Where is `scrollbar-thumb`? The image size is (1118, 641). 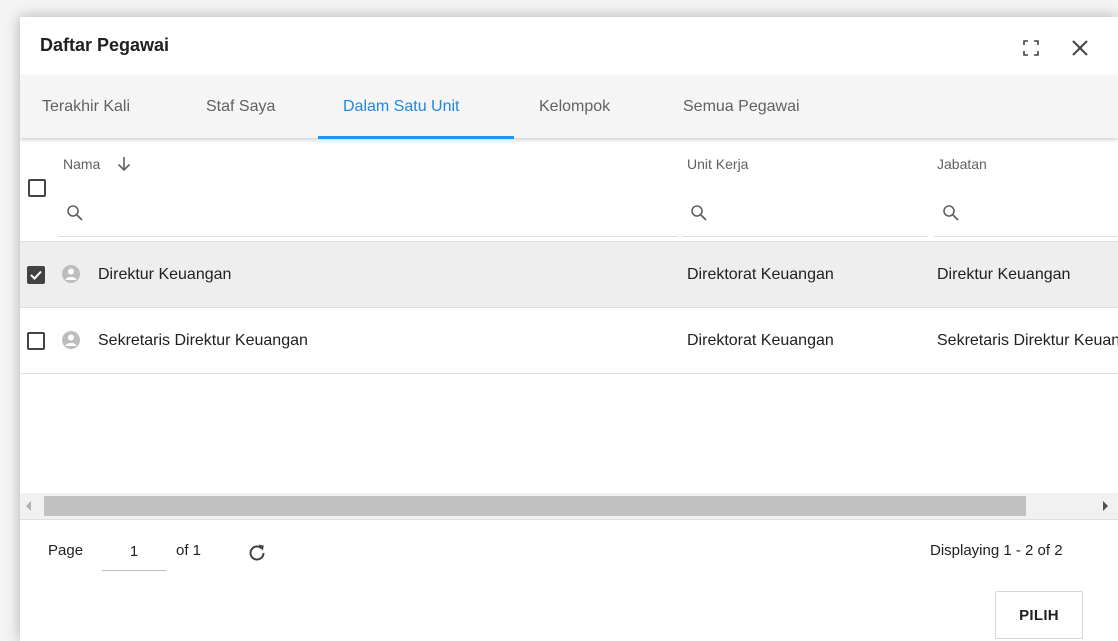 scrollbar-thumb is located at coordinates (535, 506).